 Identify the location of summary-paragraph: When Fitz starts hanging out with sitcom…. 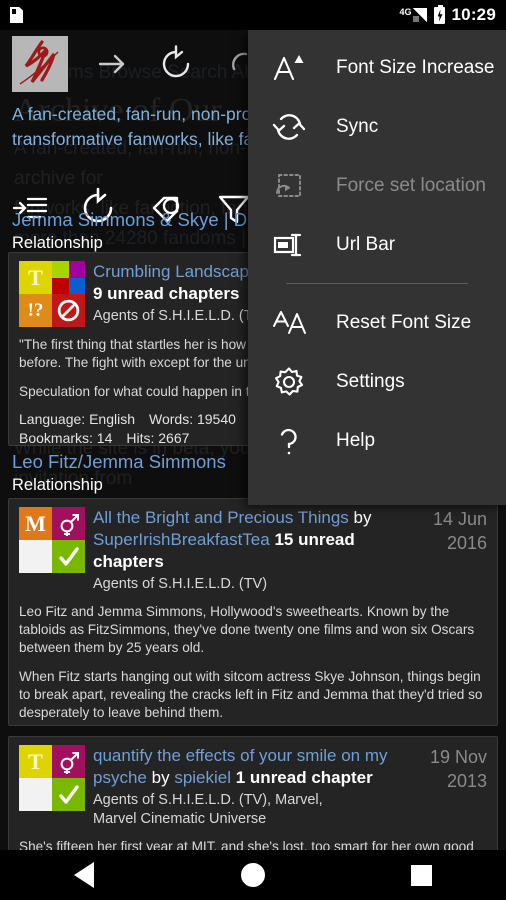
(251, 694).